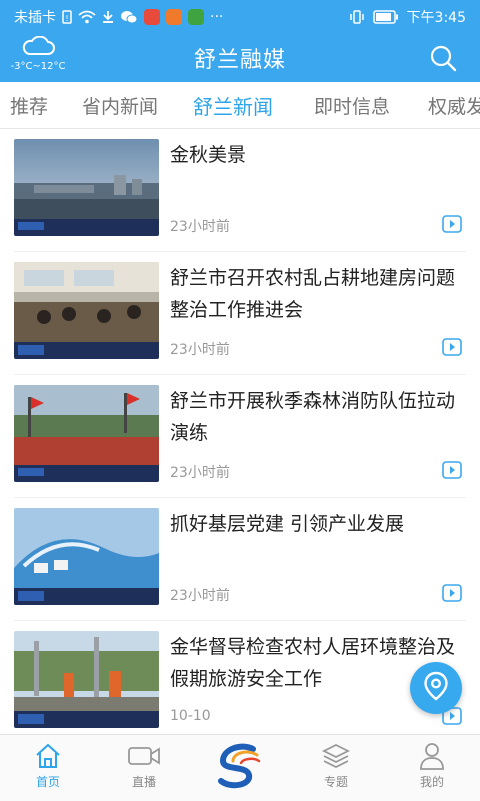 Image resolution: width=480 pixels, height=801 pixels. I want to click on user-icon, so click(432, 756).